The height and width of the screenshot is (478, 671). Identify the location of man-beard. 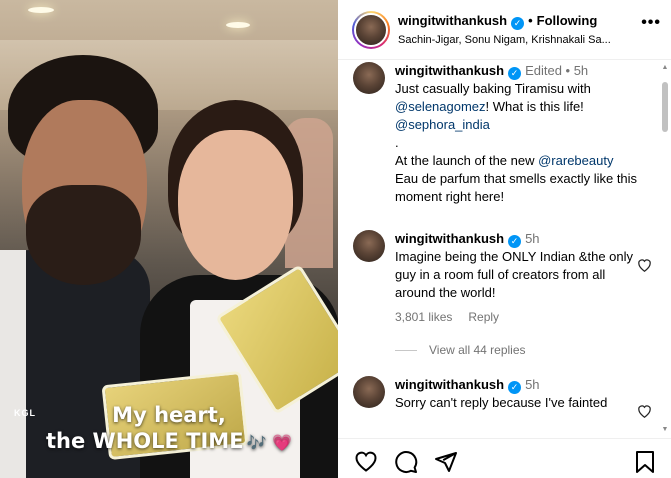
(83, 235).